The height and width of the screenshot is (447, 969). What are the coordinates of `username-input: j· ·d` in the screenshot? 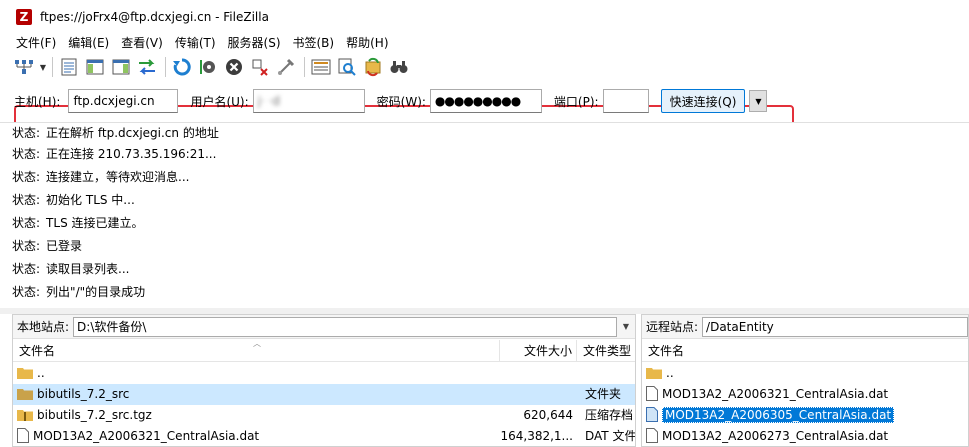 It's located at (308, 101).